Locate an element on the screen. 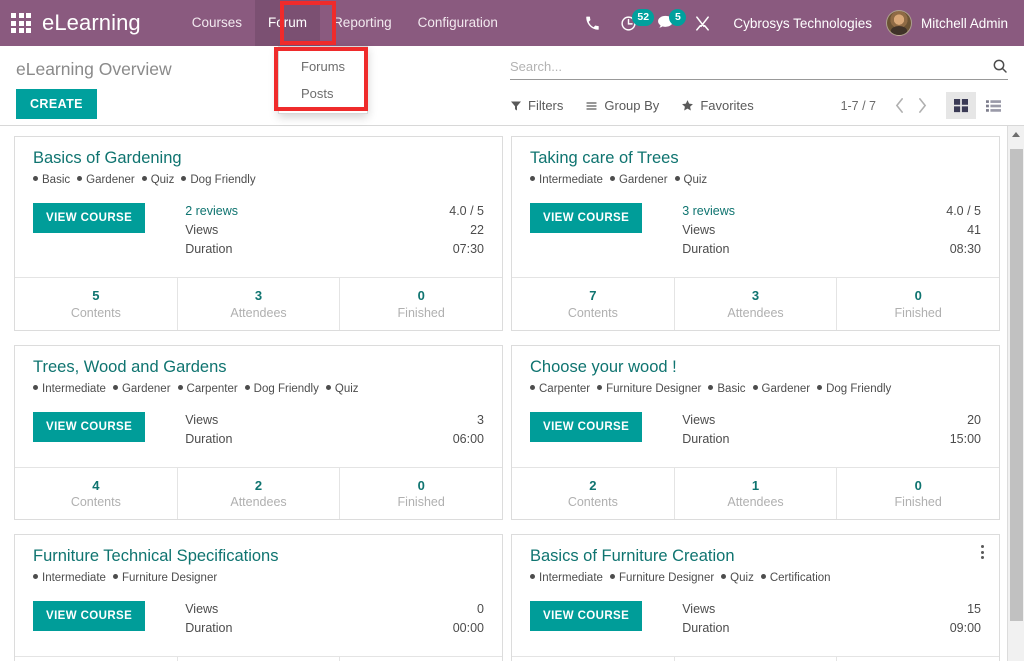  course-title: Trees, Wood and Gardens is located at coordinates (259, 367).